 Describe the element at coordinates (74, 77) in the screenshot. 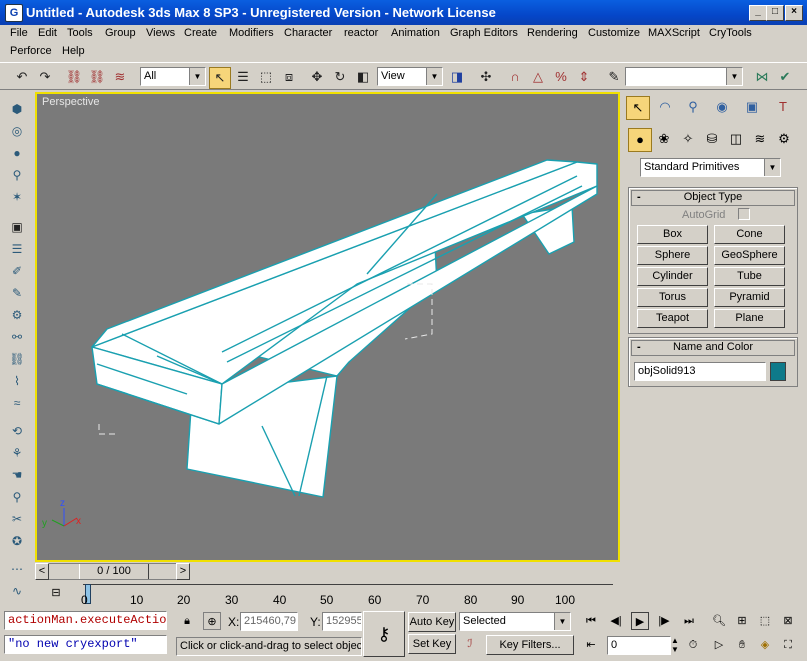

I see `select-and-link-icon: ⛓` at that location.